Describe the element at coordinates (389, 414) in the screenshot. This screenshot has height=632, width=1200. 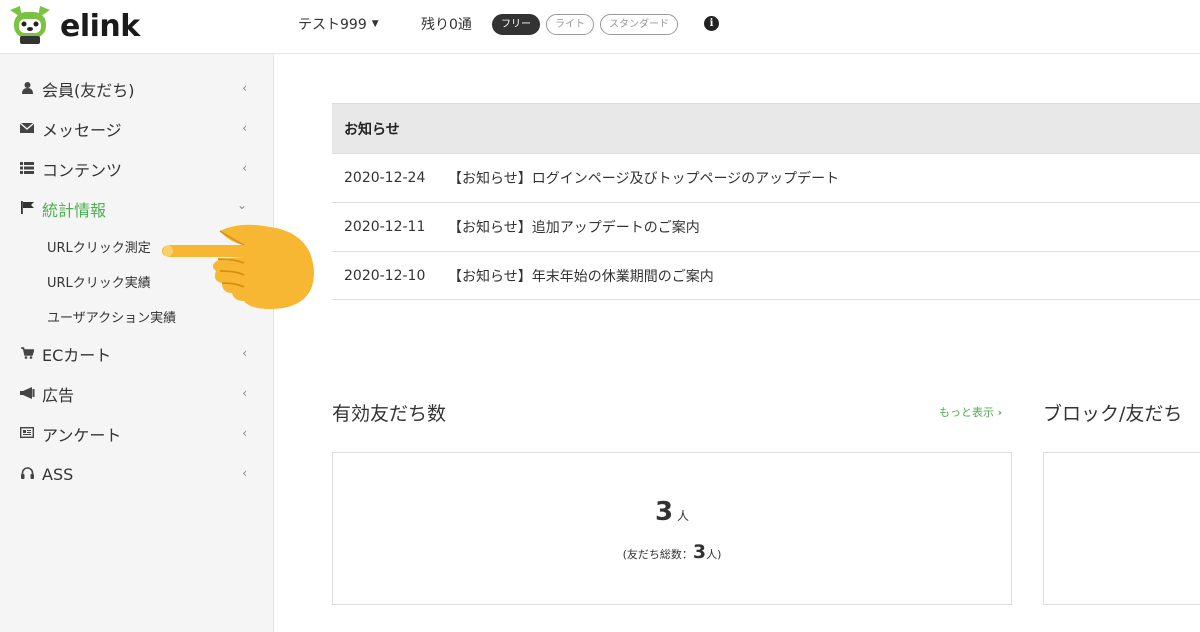
I see `friends-section-title: 有効友だち数` at that location.